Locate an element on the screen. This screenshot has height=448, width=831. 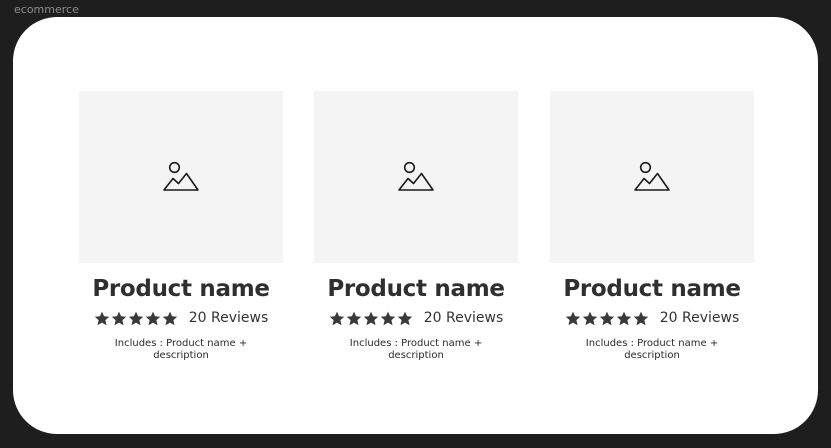
frame-label: ecommerce is located at coordinates (46, 9).